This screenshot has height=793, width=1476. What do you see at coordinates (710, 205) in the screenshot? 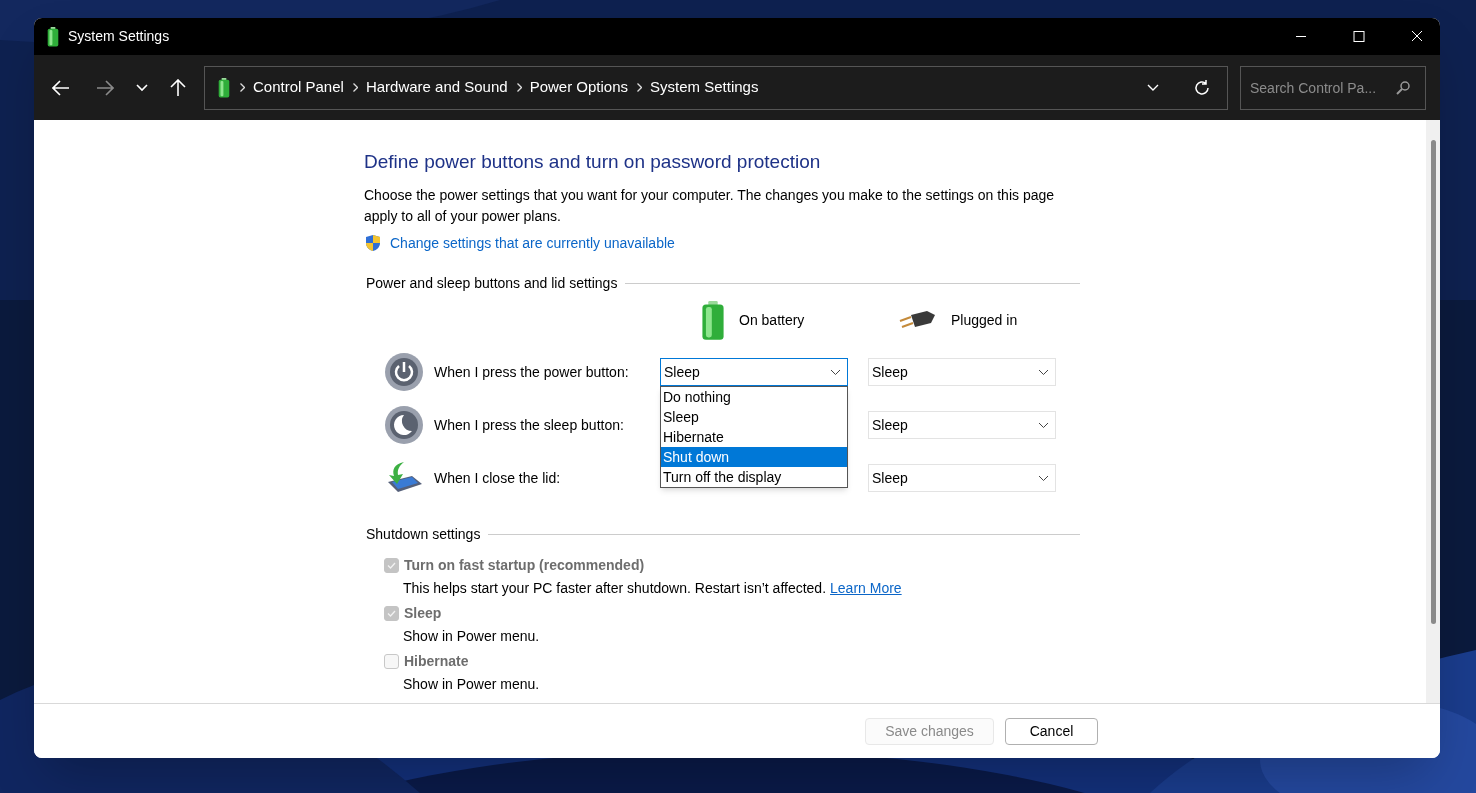
I see `description-text: Choose the power settings that you want for your computer. The changes you make to the settings on this page apply to all of your power plans.` at bounding box center [710, 205].